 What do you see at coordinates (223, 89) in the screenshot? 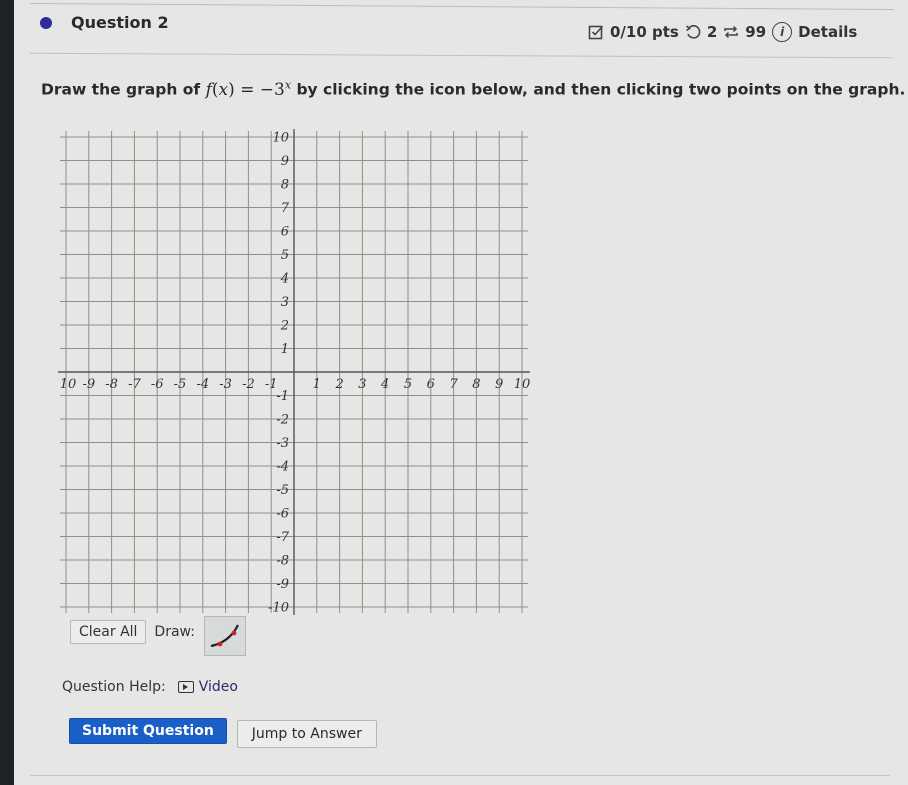
I see `function-variable: x` at bounding box center [223, 89].